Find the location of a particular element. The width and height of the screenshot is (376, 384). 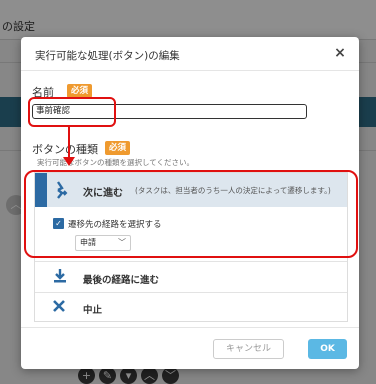

button-type-label: ボタンの種類 is located at coordinates (65, 149).